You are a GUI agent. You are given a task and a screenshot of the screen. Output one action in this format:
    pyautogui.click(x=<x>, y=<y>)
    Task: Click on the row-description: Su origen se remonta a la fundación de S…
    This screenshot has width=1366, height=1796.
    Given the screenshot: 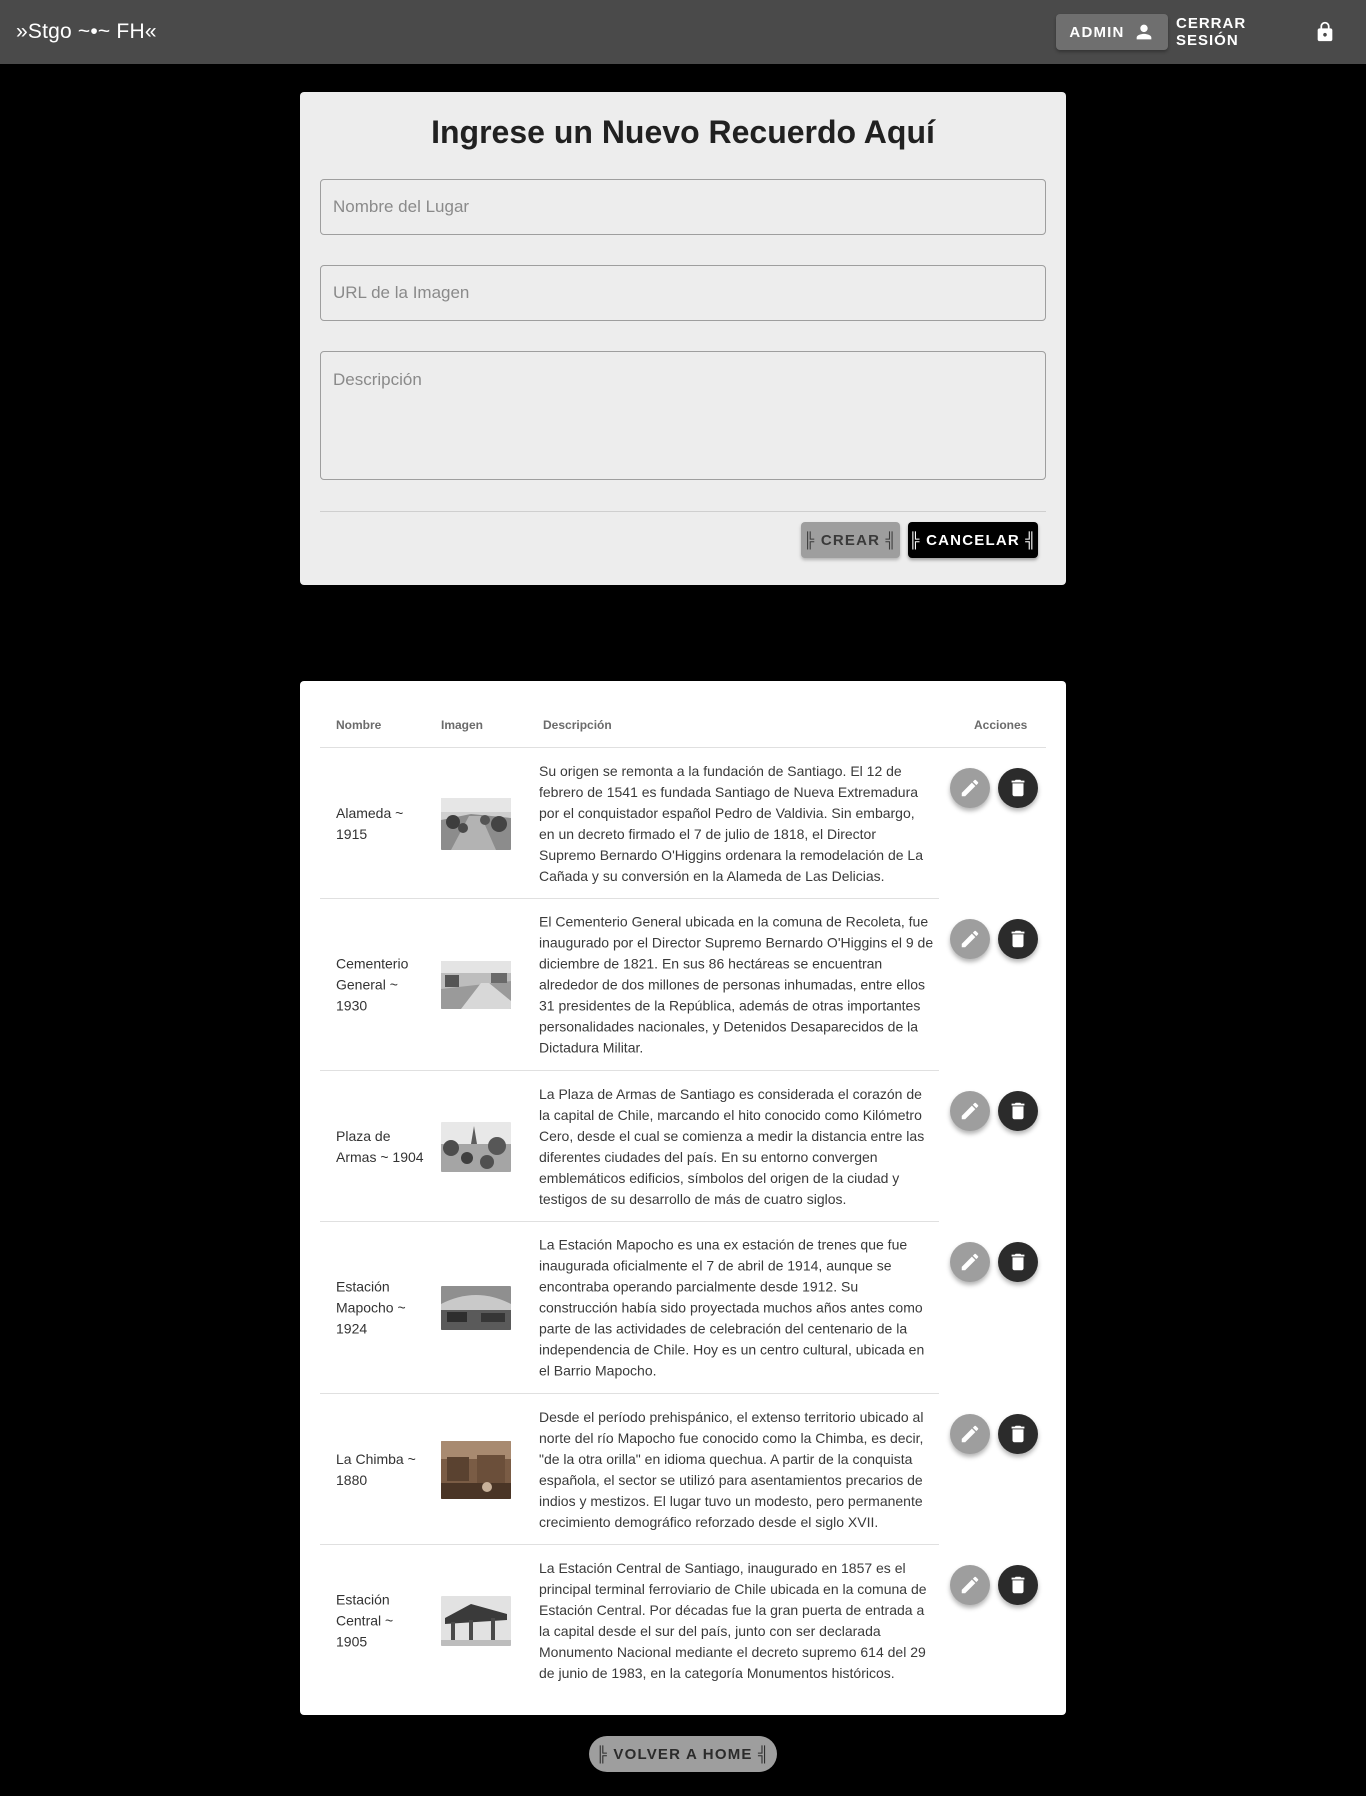 What is the action you would take?
    pyautogui.click(x=731, y=823)
    